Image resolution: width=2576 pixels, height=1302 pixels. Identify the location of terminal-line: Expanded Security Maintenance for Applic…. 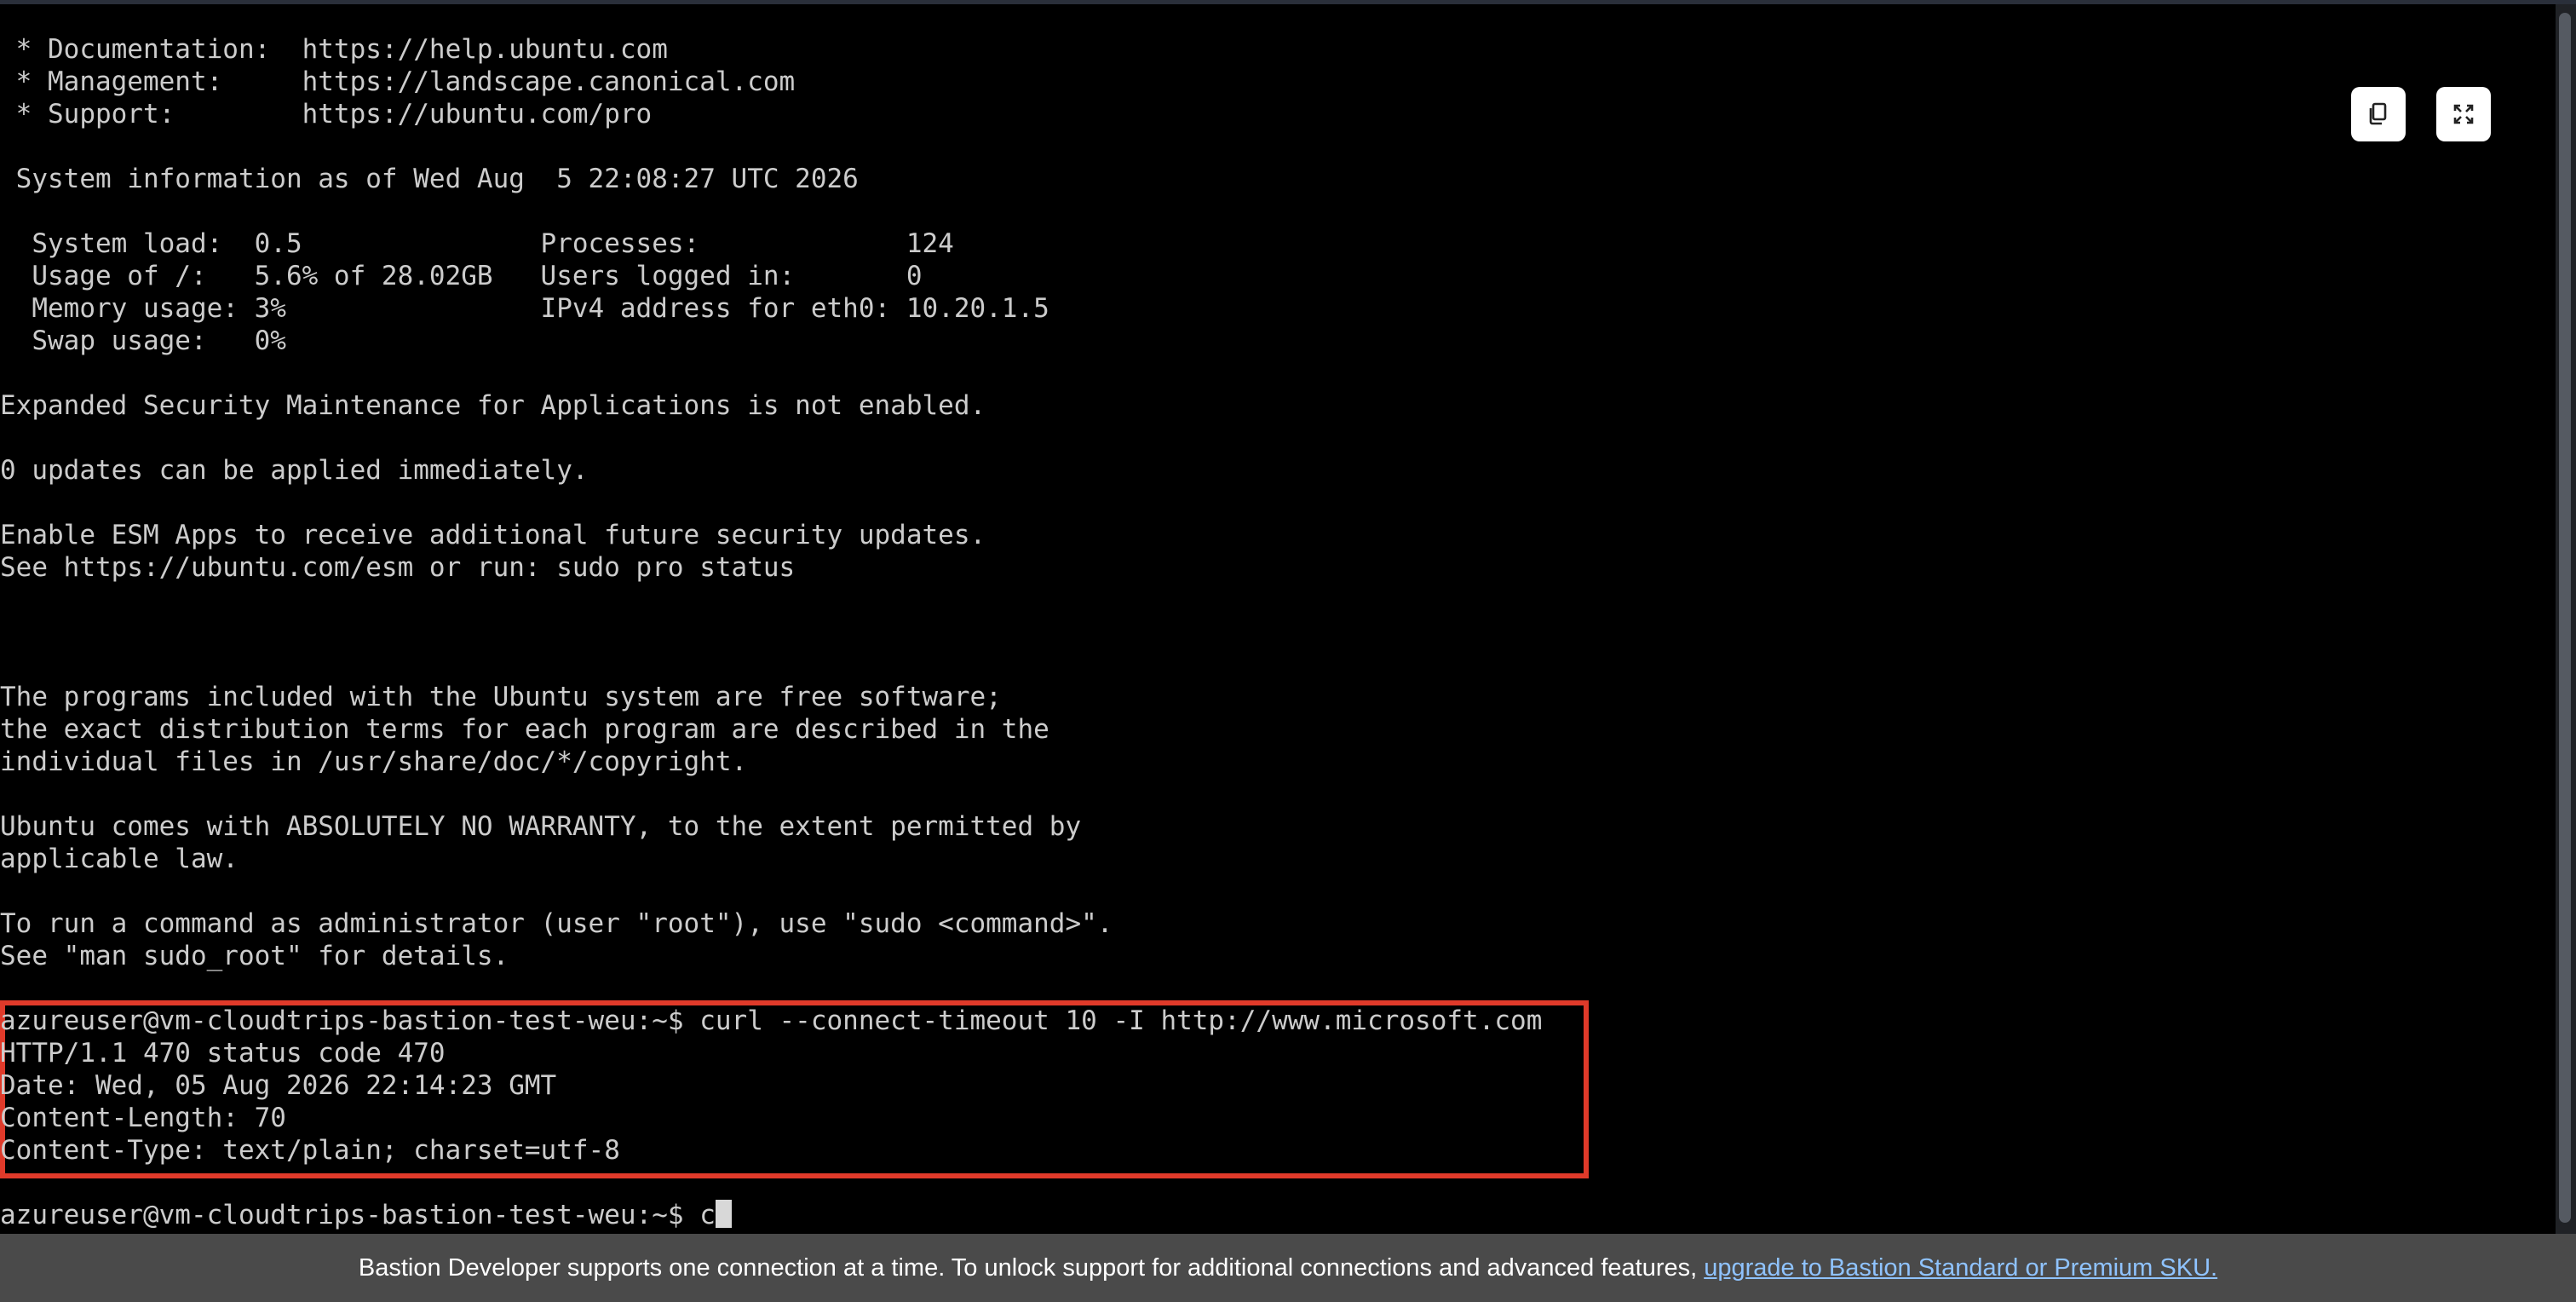
(493, 406).